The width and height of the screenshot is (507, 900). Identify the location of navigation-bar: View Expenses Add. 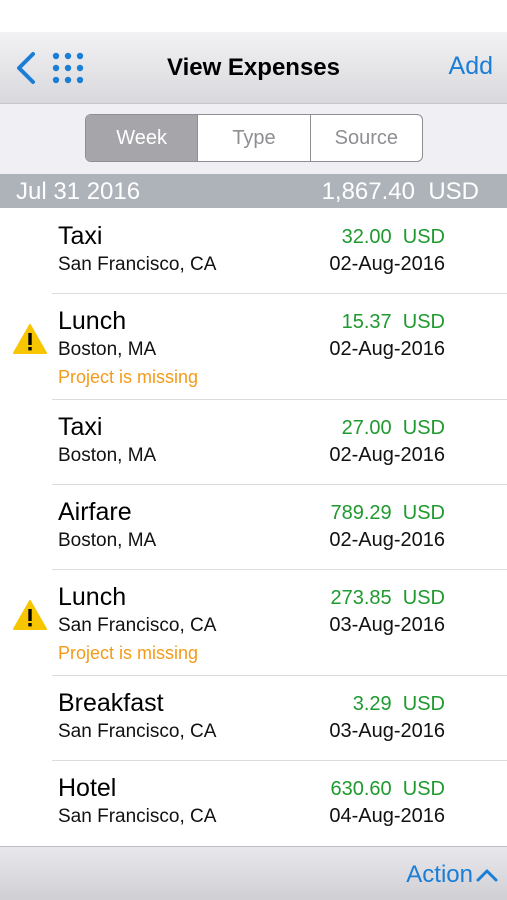
(253, 68).